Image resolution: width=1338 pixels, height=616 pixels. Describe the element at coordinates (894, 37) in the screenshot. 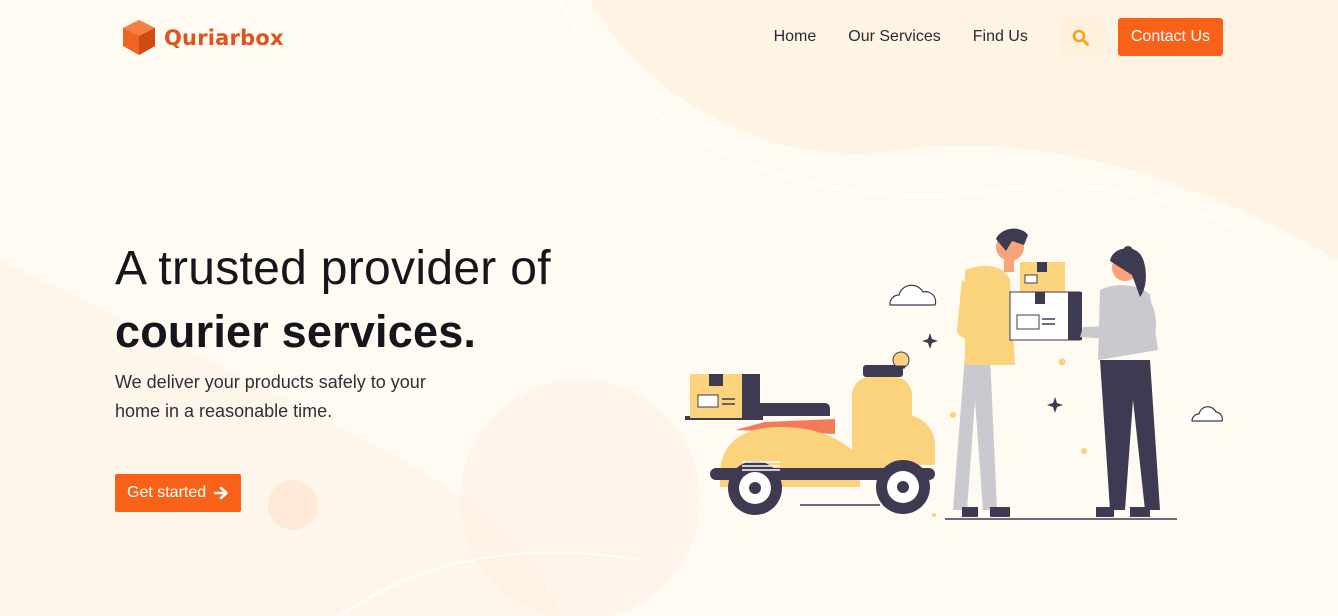

I see `nav-our-services: Our Services` at that location.